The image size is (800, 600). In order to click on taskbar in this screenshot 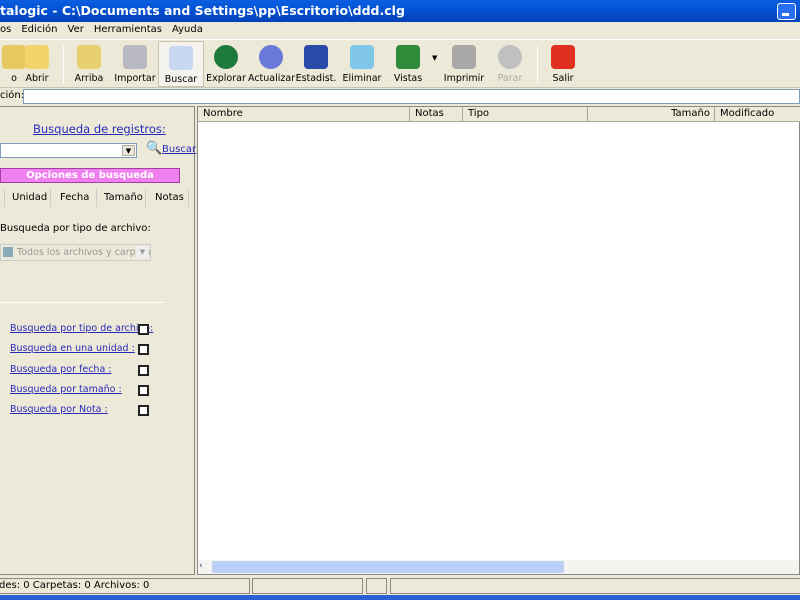, I will do `click(400, 597)`.